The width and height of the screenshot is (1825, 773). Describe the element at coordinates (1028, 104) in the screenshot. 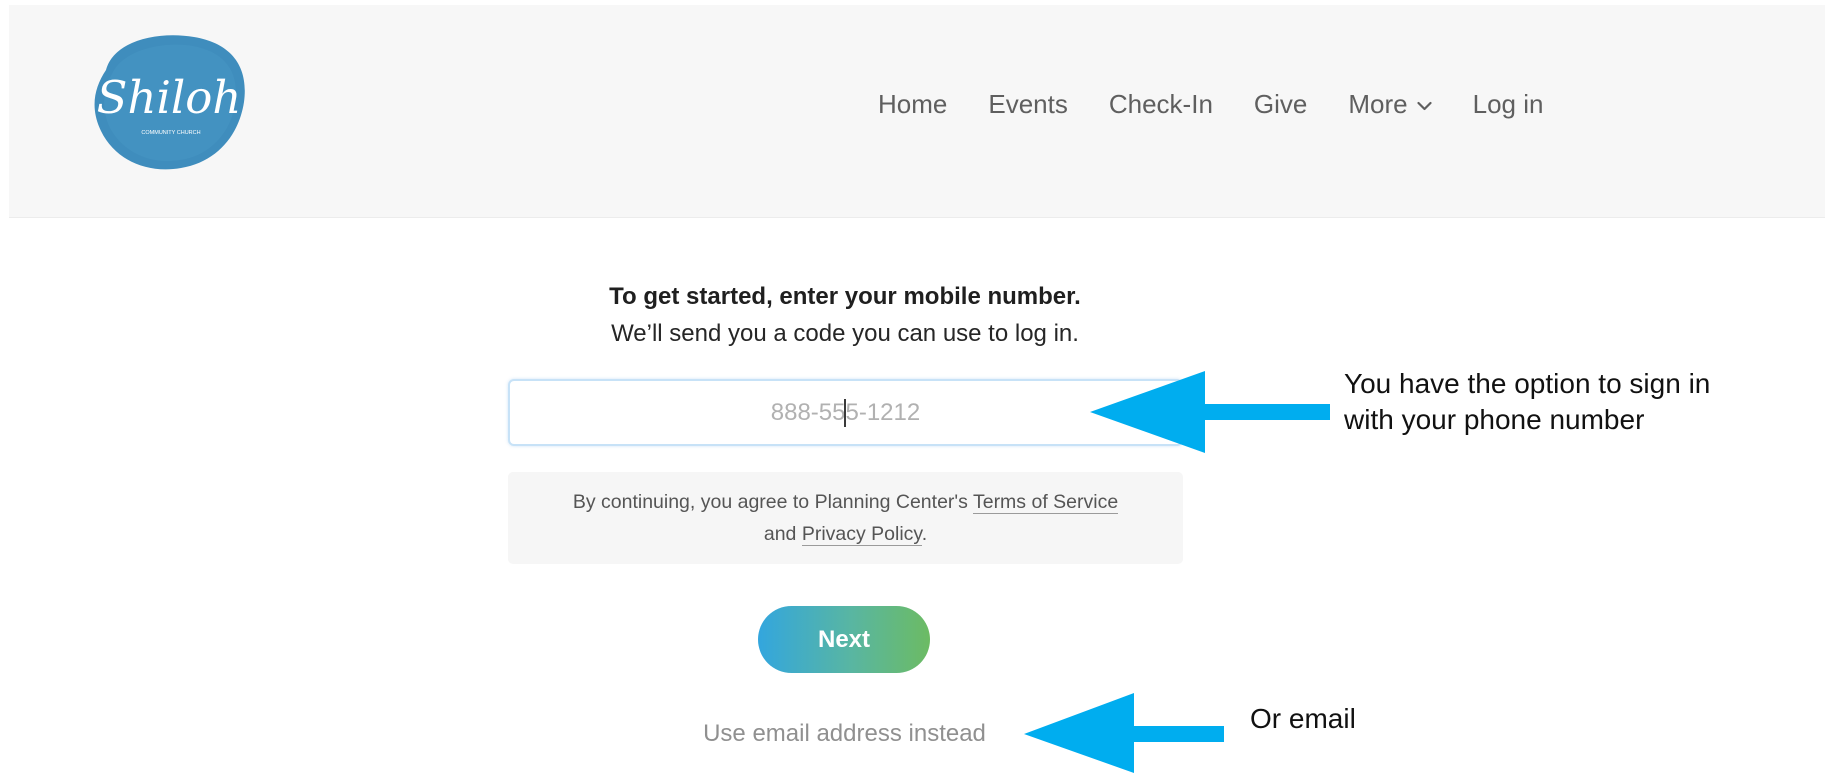

I see `nav-events: Events` at that location.